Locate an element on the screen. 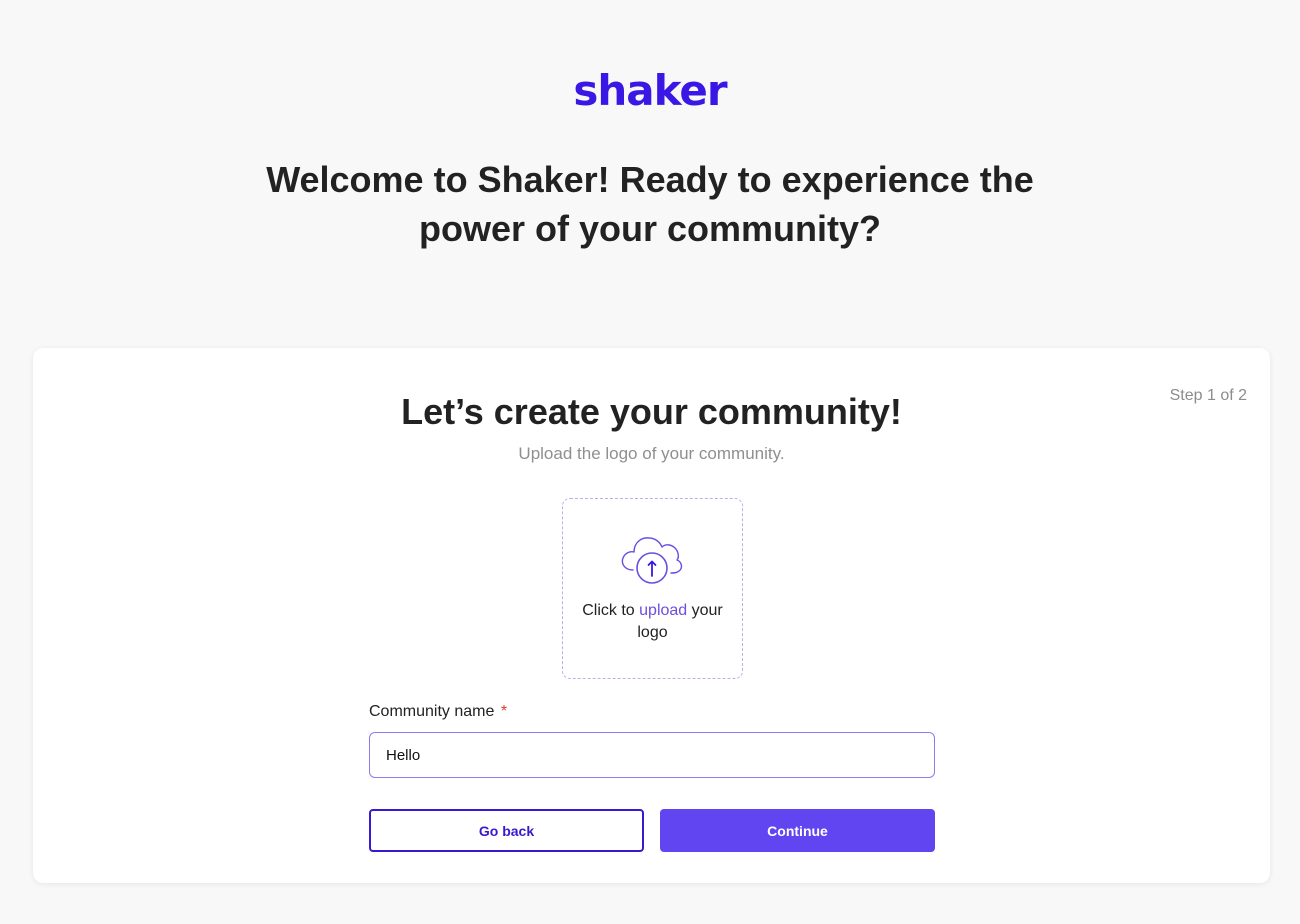 This screenshot has height=924, width=1300. logo-upload-dropzone: Click to upload your logo is located at coordinates (652, 588).